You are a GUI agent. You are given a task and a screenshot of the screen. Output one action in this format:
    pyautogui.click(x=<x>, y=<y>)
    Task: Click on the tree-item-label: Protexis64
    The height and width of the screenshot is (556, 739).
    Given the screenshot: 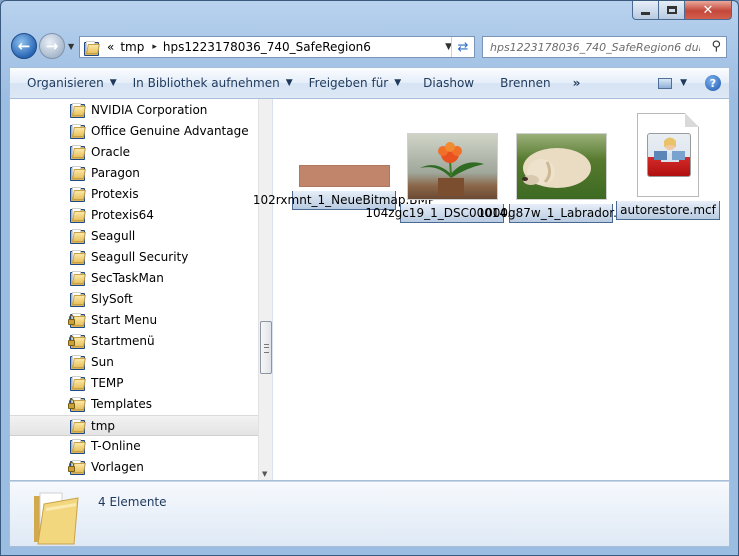 What is the action you would take?
    pyautogui.click(x=122, y=215)
    